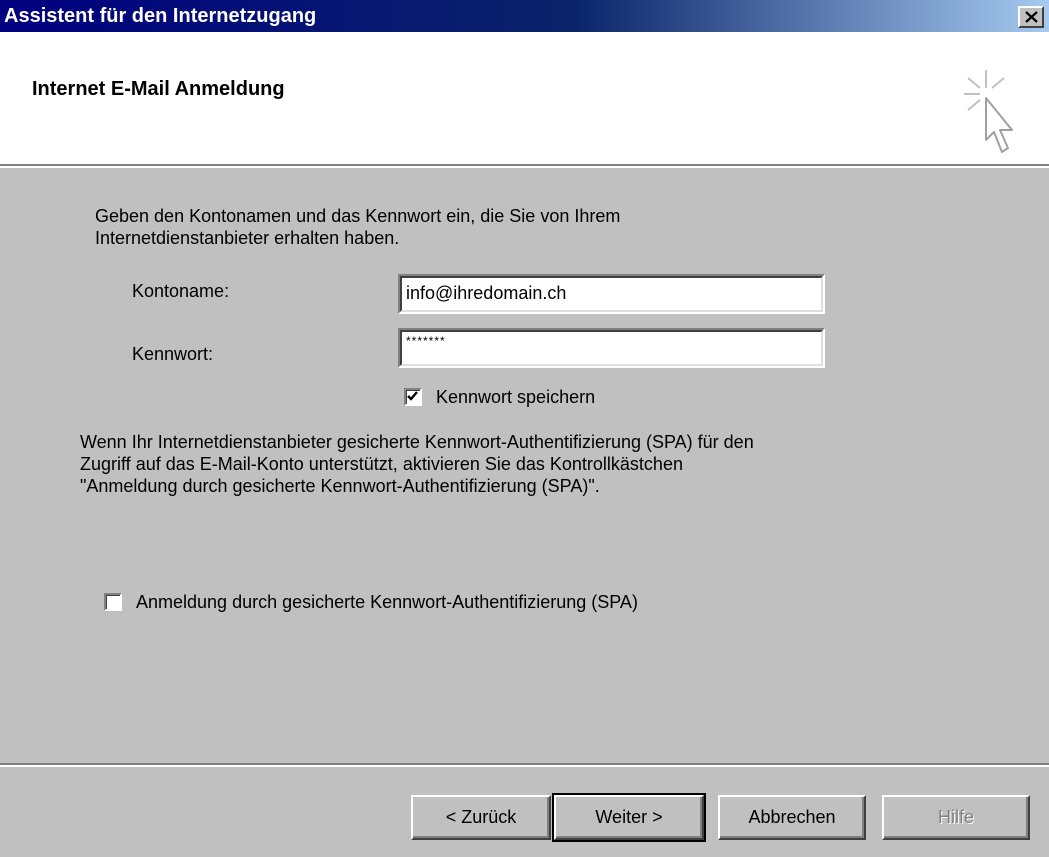 Image resolution: width=1049 pixels, height=857 pixels. I want to click on checkmark-icon, so click(412, 396).